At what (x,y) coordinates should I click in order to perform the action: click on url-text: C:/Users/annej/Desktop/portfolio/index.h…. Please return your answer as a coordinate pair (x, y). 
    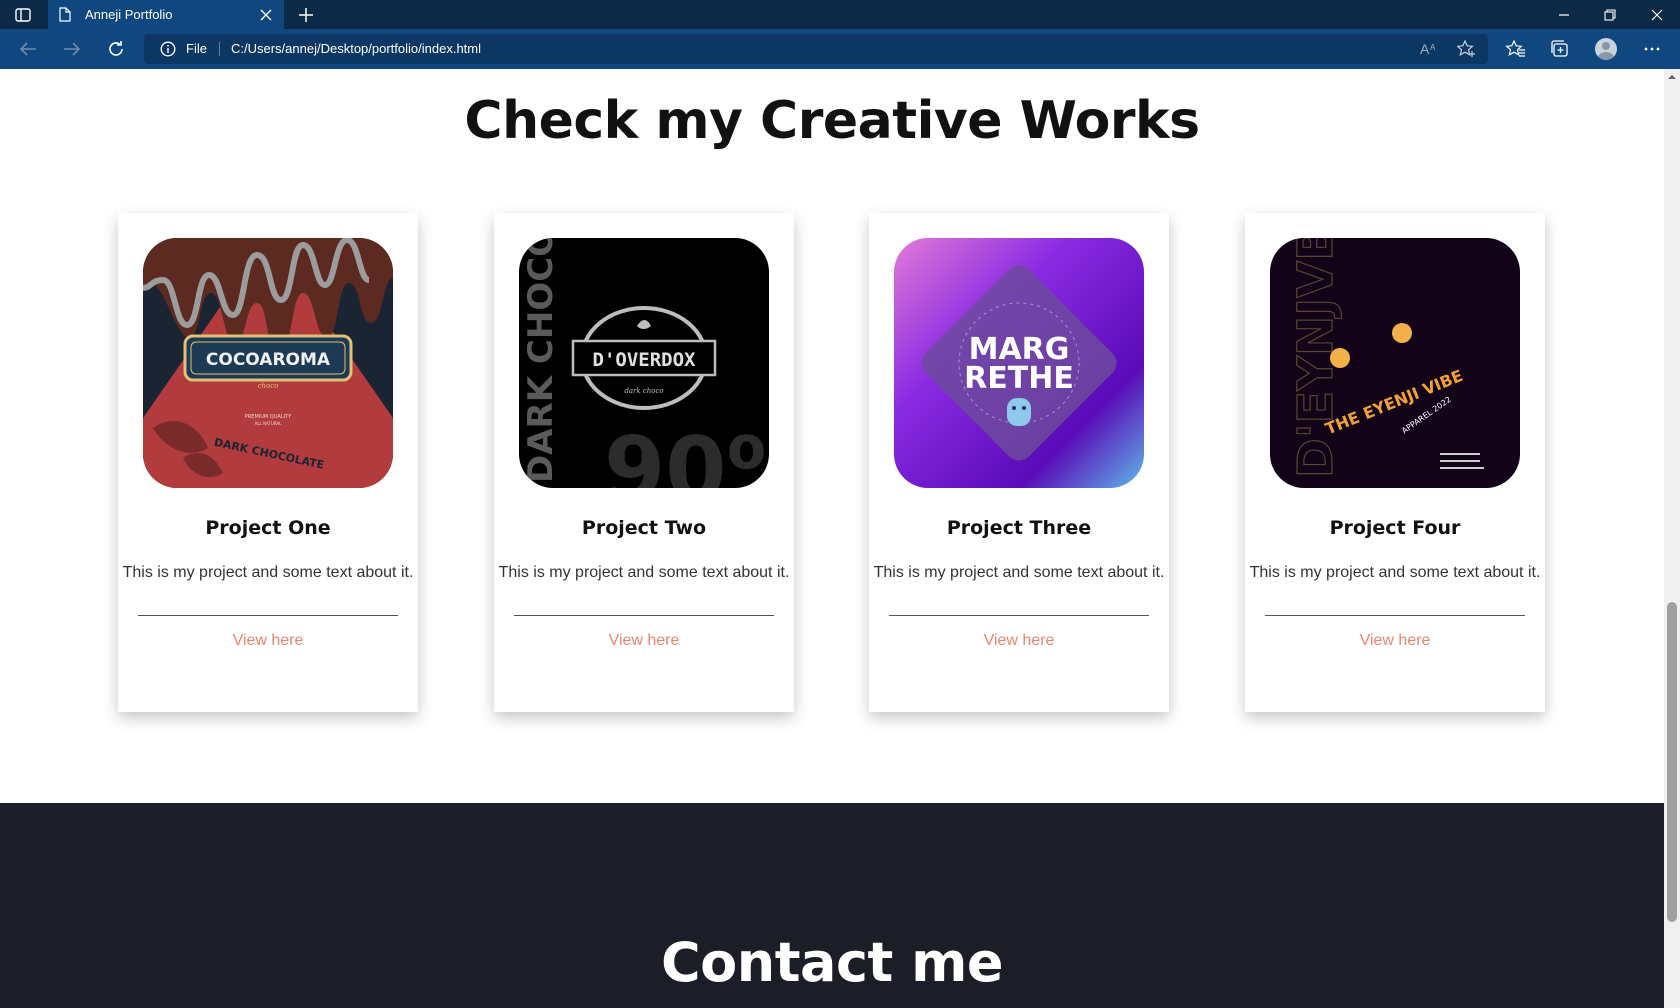
    Looking at the image, I should click on (356, 48).